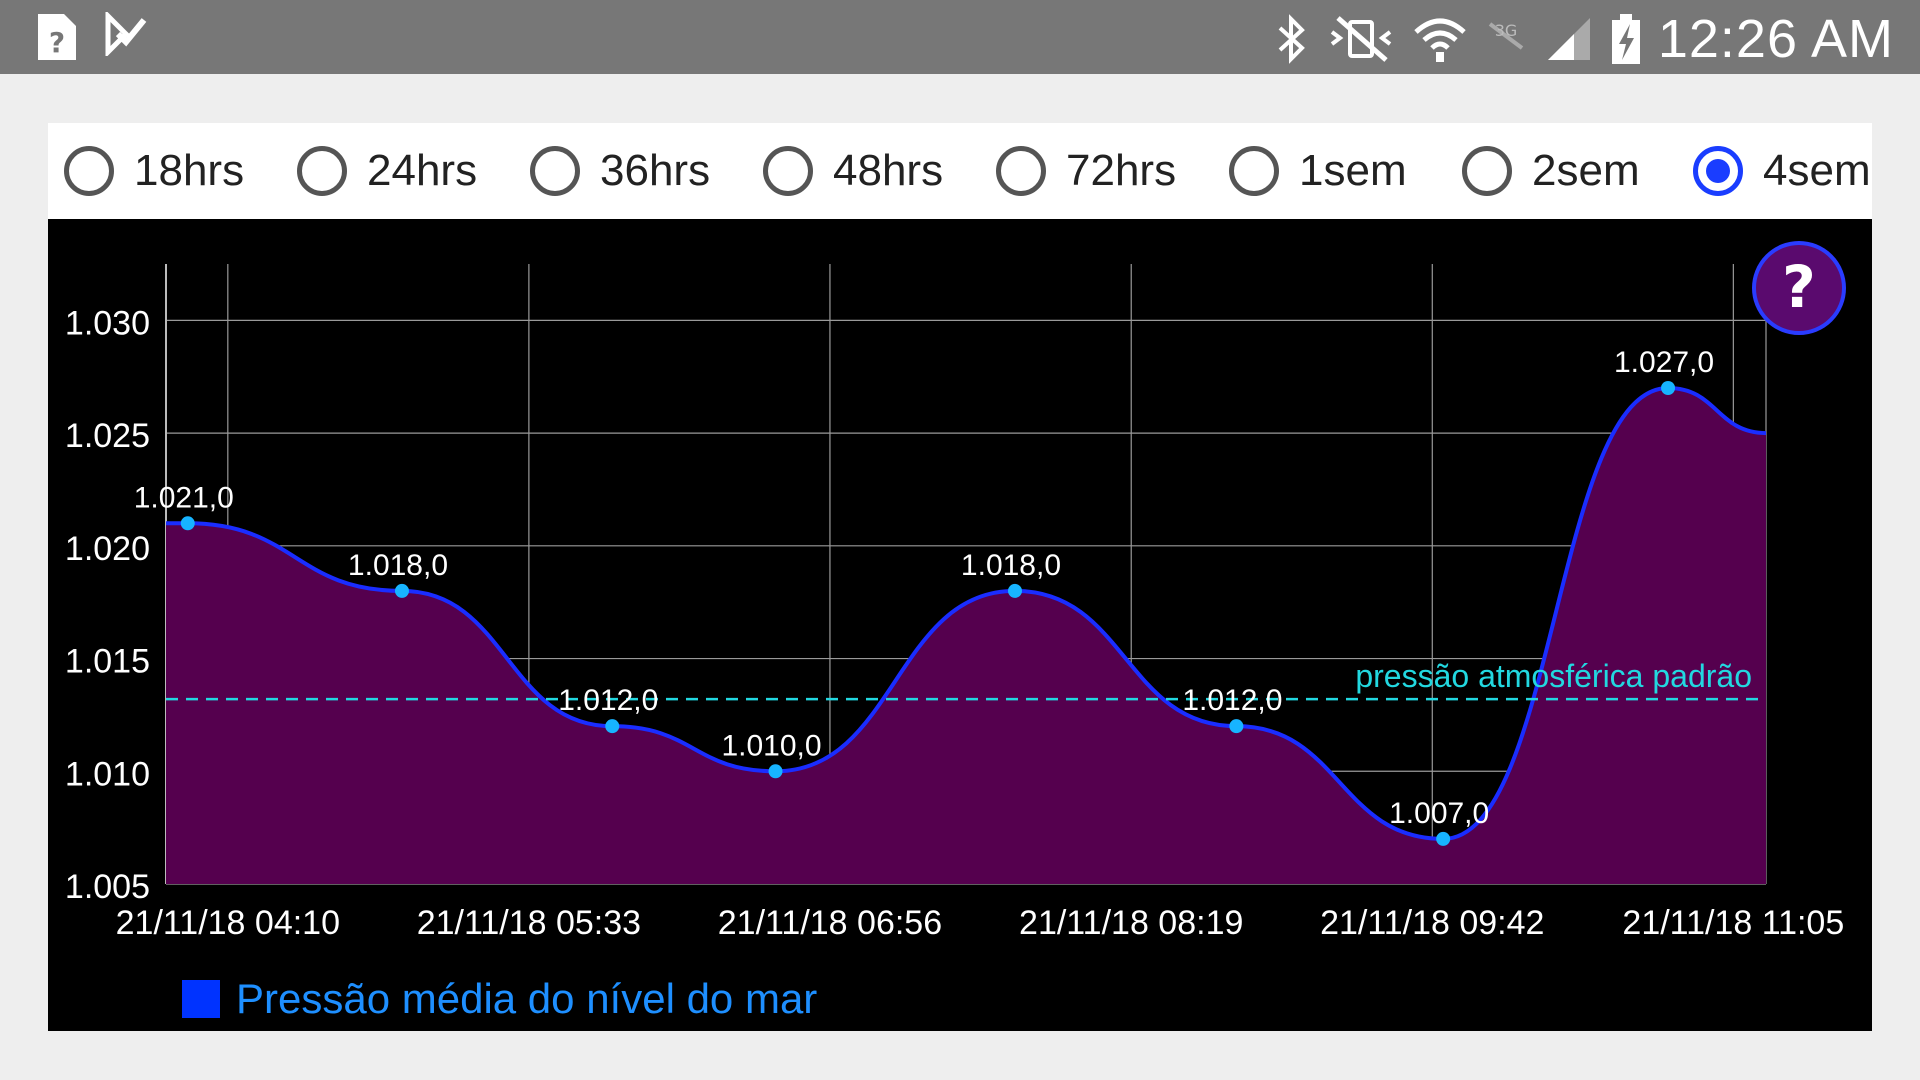 The image size is (1920, 1080). What do you see at coordinates (184, 497) in the screenshot?
I see `data-label: 1.021,0` at bounding box center [184, 497].